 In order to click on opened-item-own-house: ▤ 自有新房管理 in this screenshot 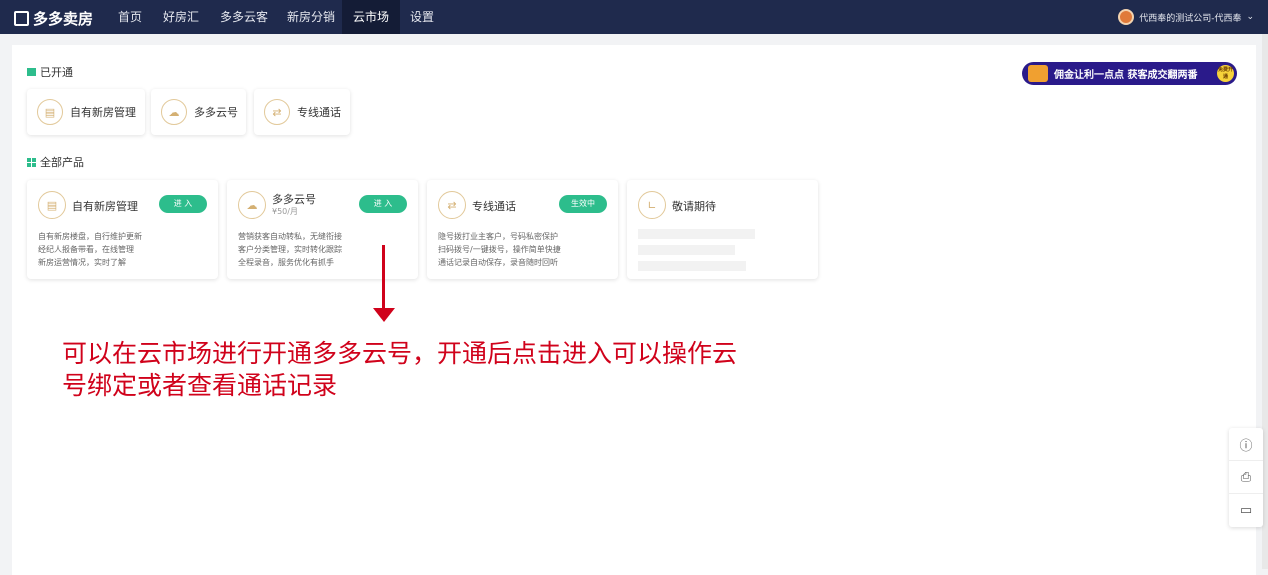, I will do `click(86, 112)`.